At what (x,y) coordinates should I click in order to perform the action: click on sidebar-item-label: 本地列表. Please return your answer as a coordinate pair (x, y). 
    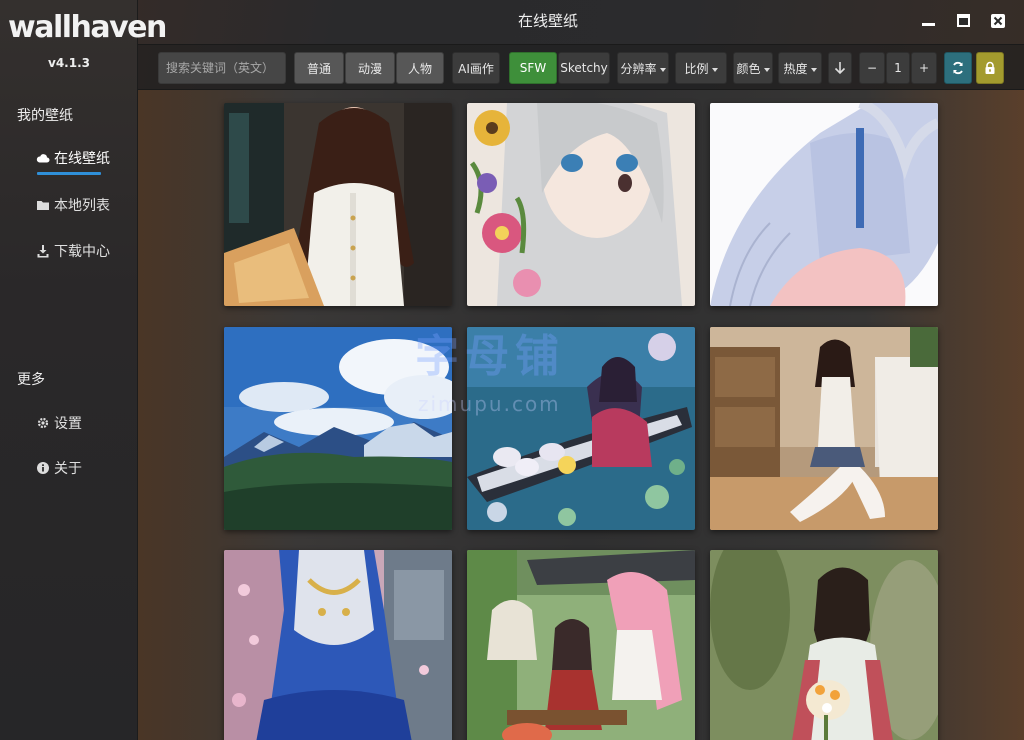
    Looking at the image, I should click on (82, 206).